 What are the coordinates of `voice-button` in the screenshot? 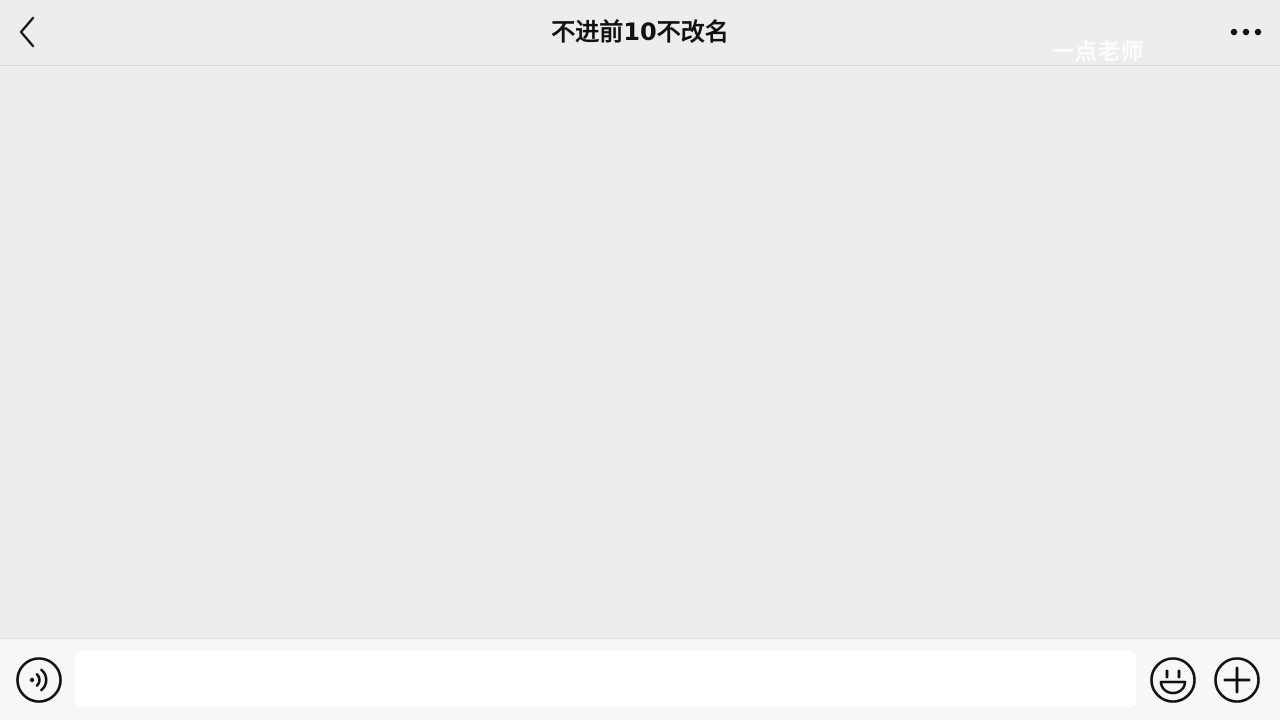 It's located at (39, 680).